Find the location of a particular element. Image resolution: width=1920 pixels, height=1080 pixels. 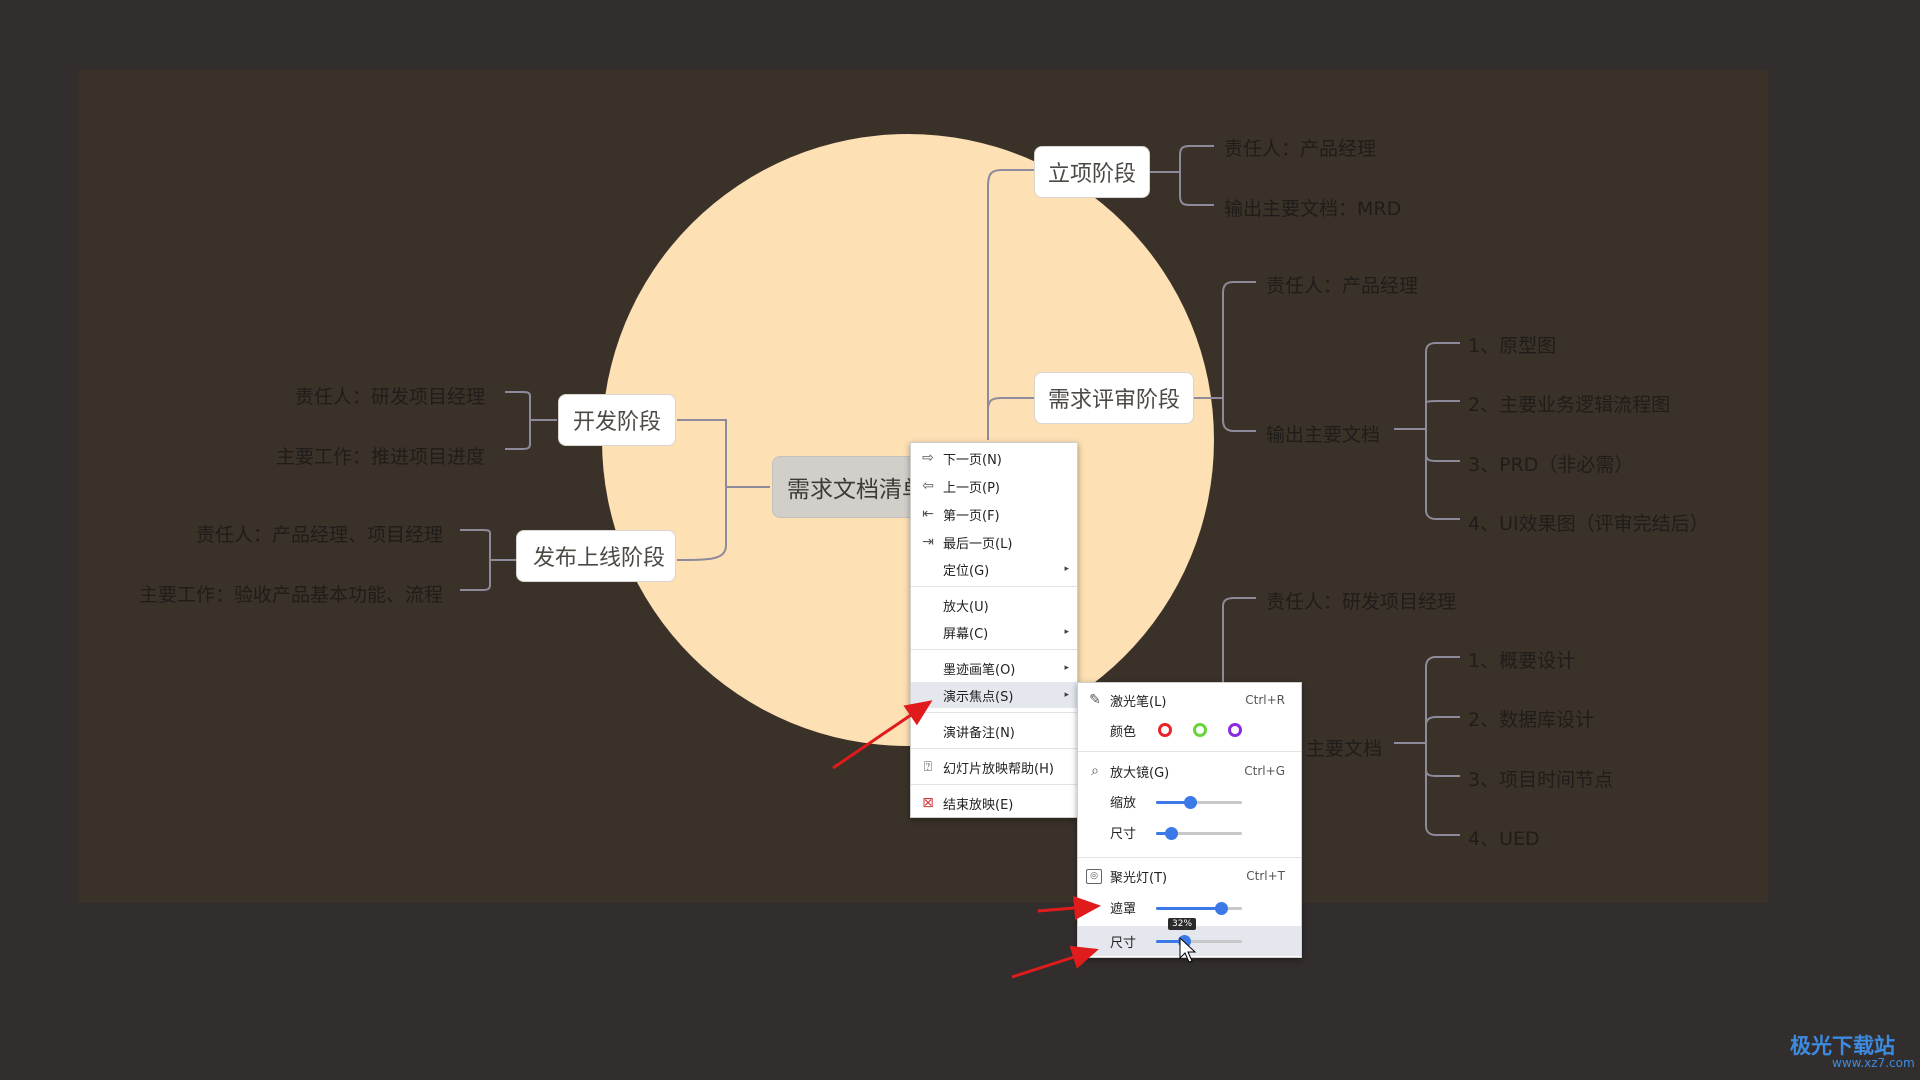

watermark-url: www.xz7.com is located at coordinates (1873, 1063).